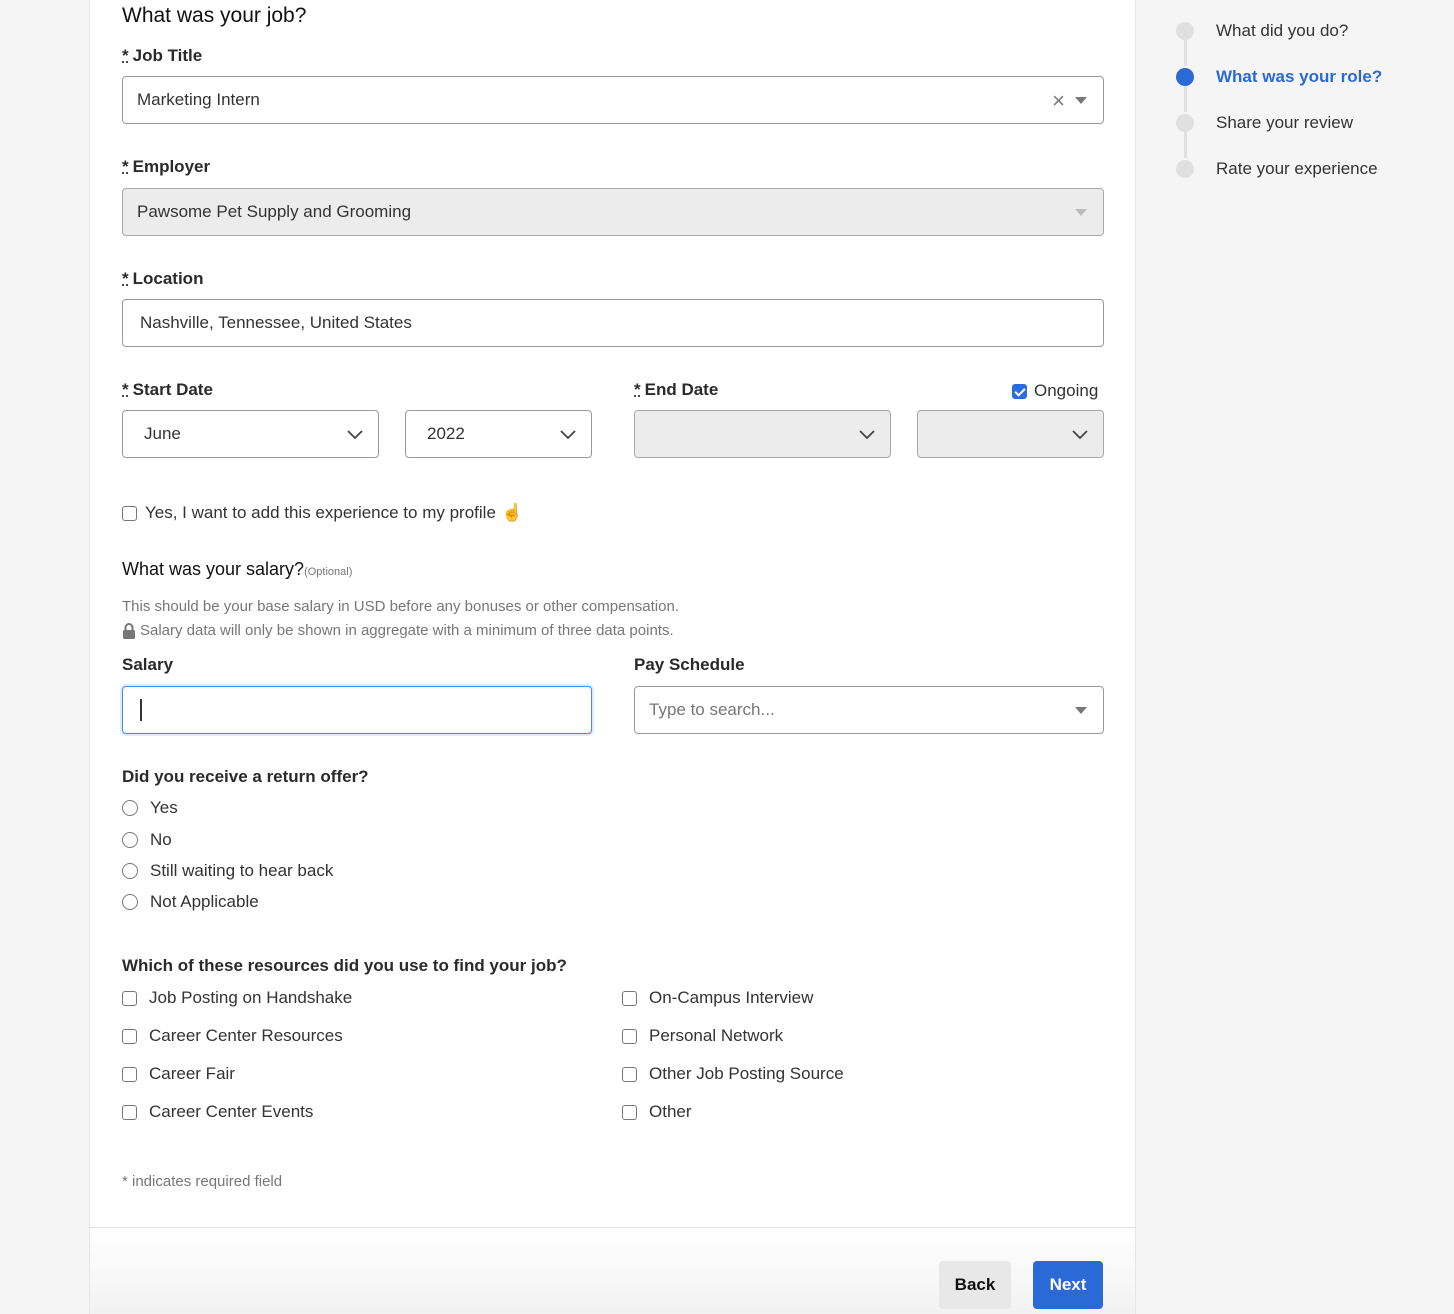 This screenshot has width=1454, height=1314. Describe the element at coordinates (1058, 101) in the screenshot. I see `clear-icon: ×` at that location.